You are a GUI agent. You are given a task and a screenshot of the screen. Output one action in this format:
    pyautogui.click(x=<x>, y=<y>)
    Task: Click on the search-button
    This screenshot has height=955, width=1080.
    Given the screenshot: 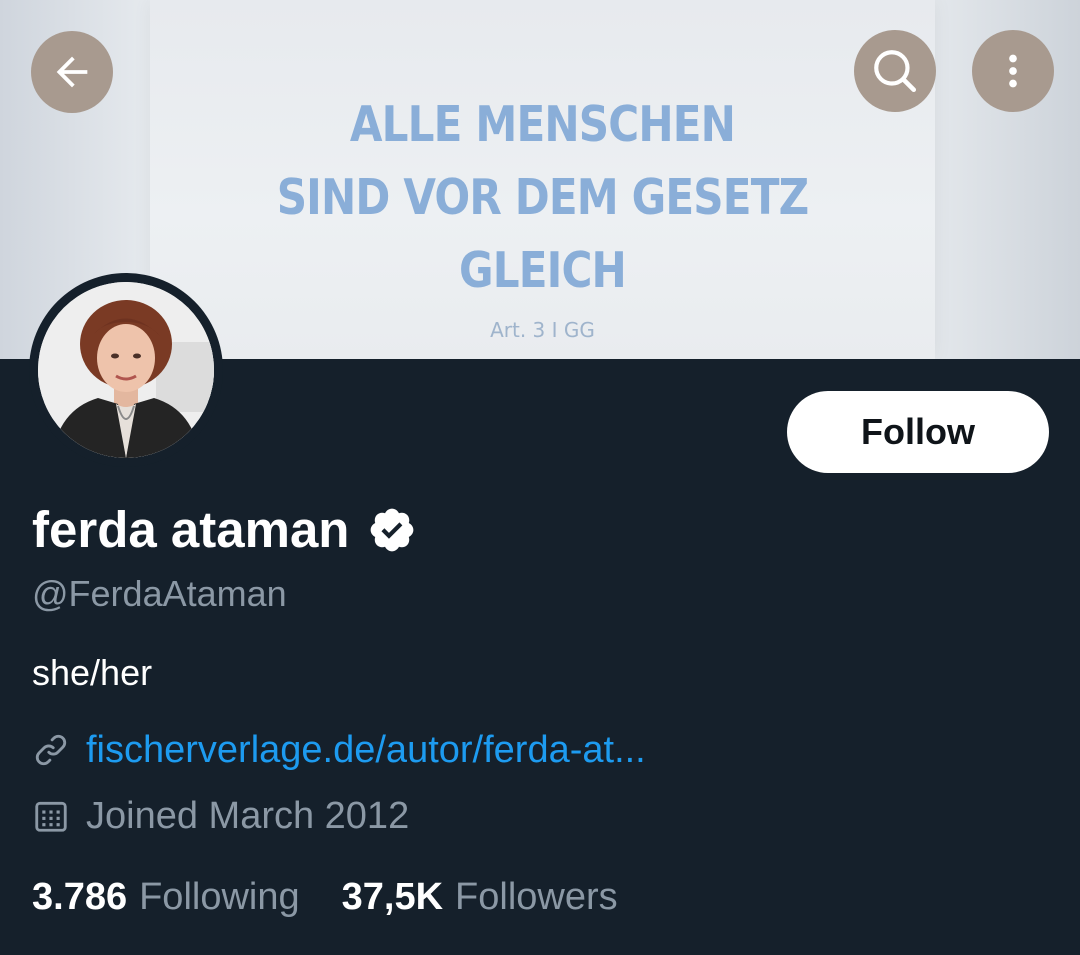 What is the action you would take?
    pyautogui.click(x=895, y=71)
    